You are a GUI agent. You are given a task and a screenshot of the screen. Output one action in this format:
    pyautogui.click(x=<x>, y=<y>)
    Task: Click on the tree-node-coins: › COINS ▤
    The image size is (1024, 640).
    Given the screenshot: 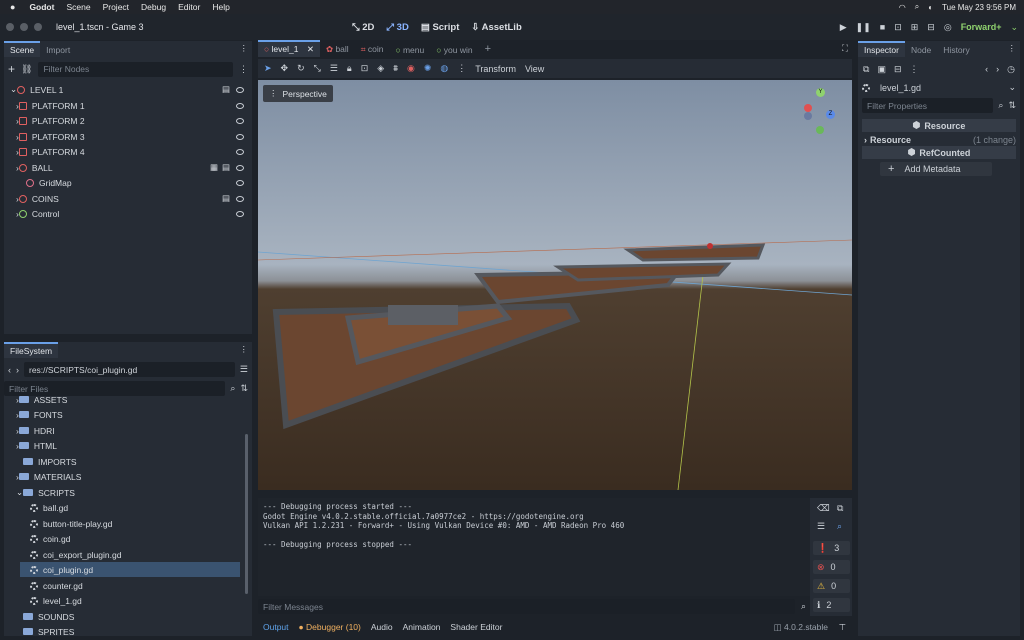 What is the action you would take?
    pyautogui.click(x=128, y=198)
    